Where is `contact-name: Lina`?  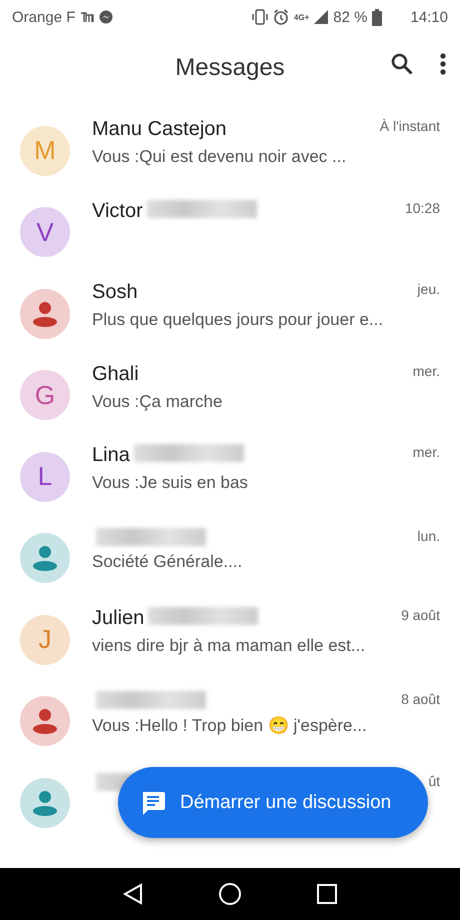 contact-name: Lina is located at coordinates (111, 456).